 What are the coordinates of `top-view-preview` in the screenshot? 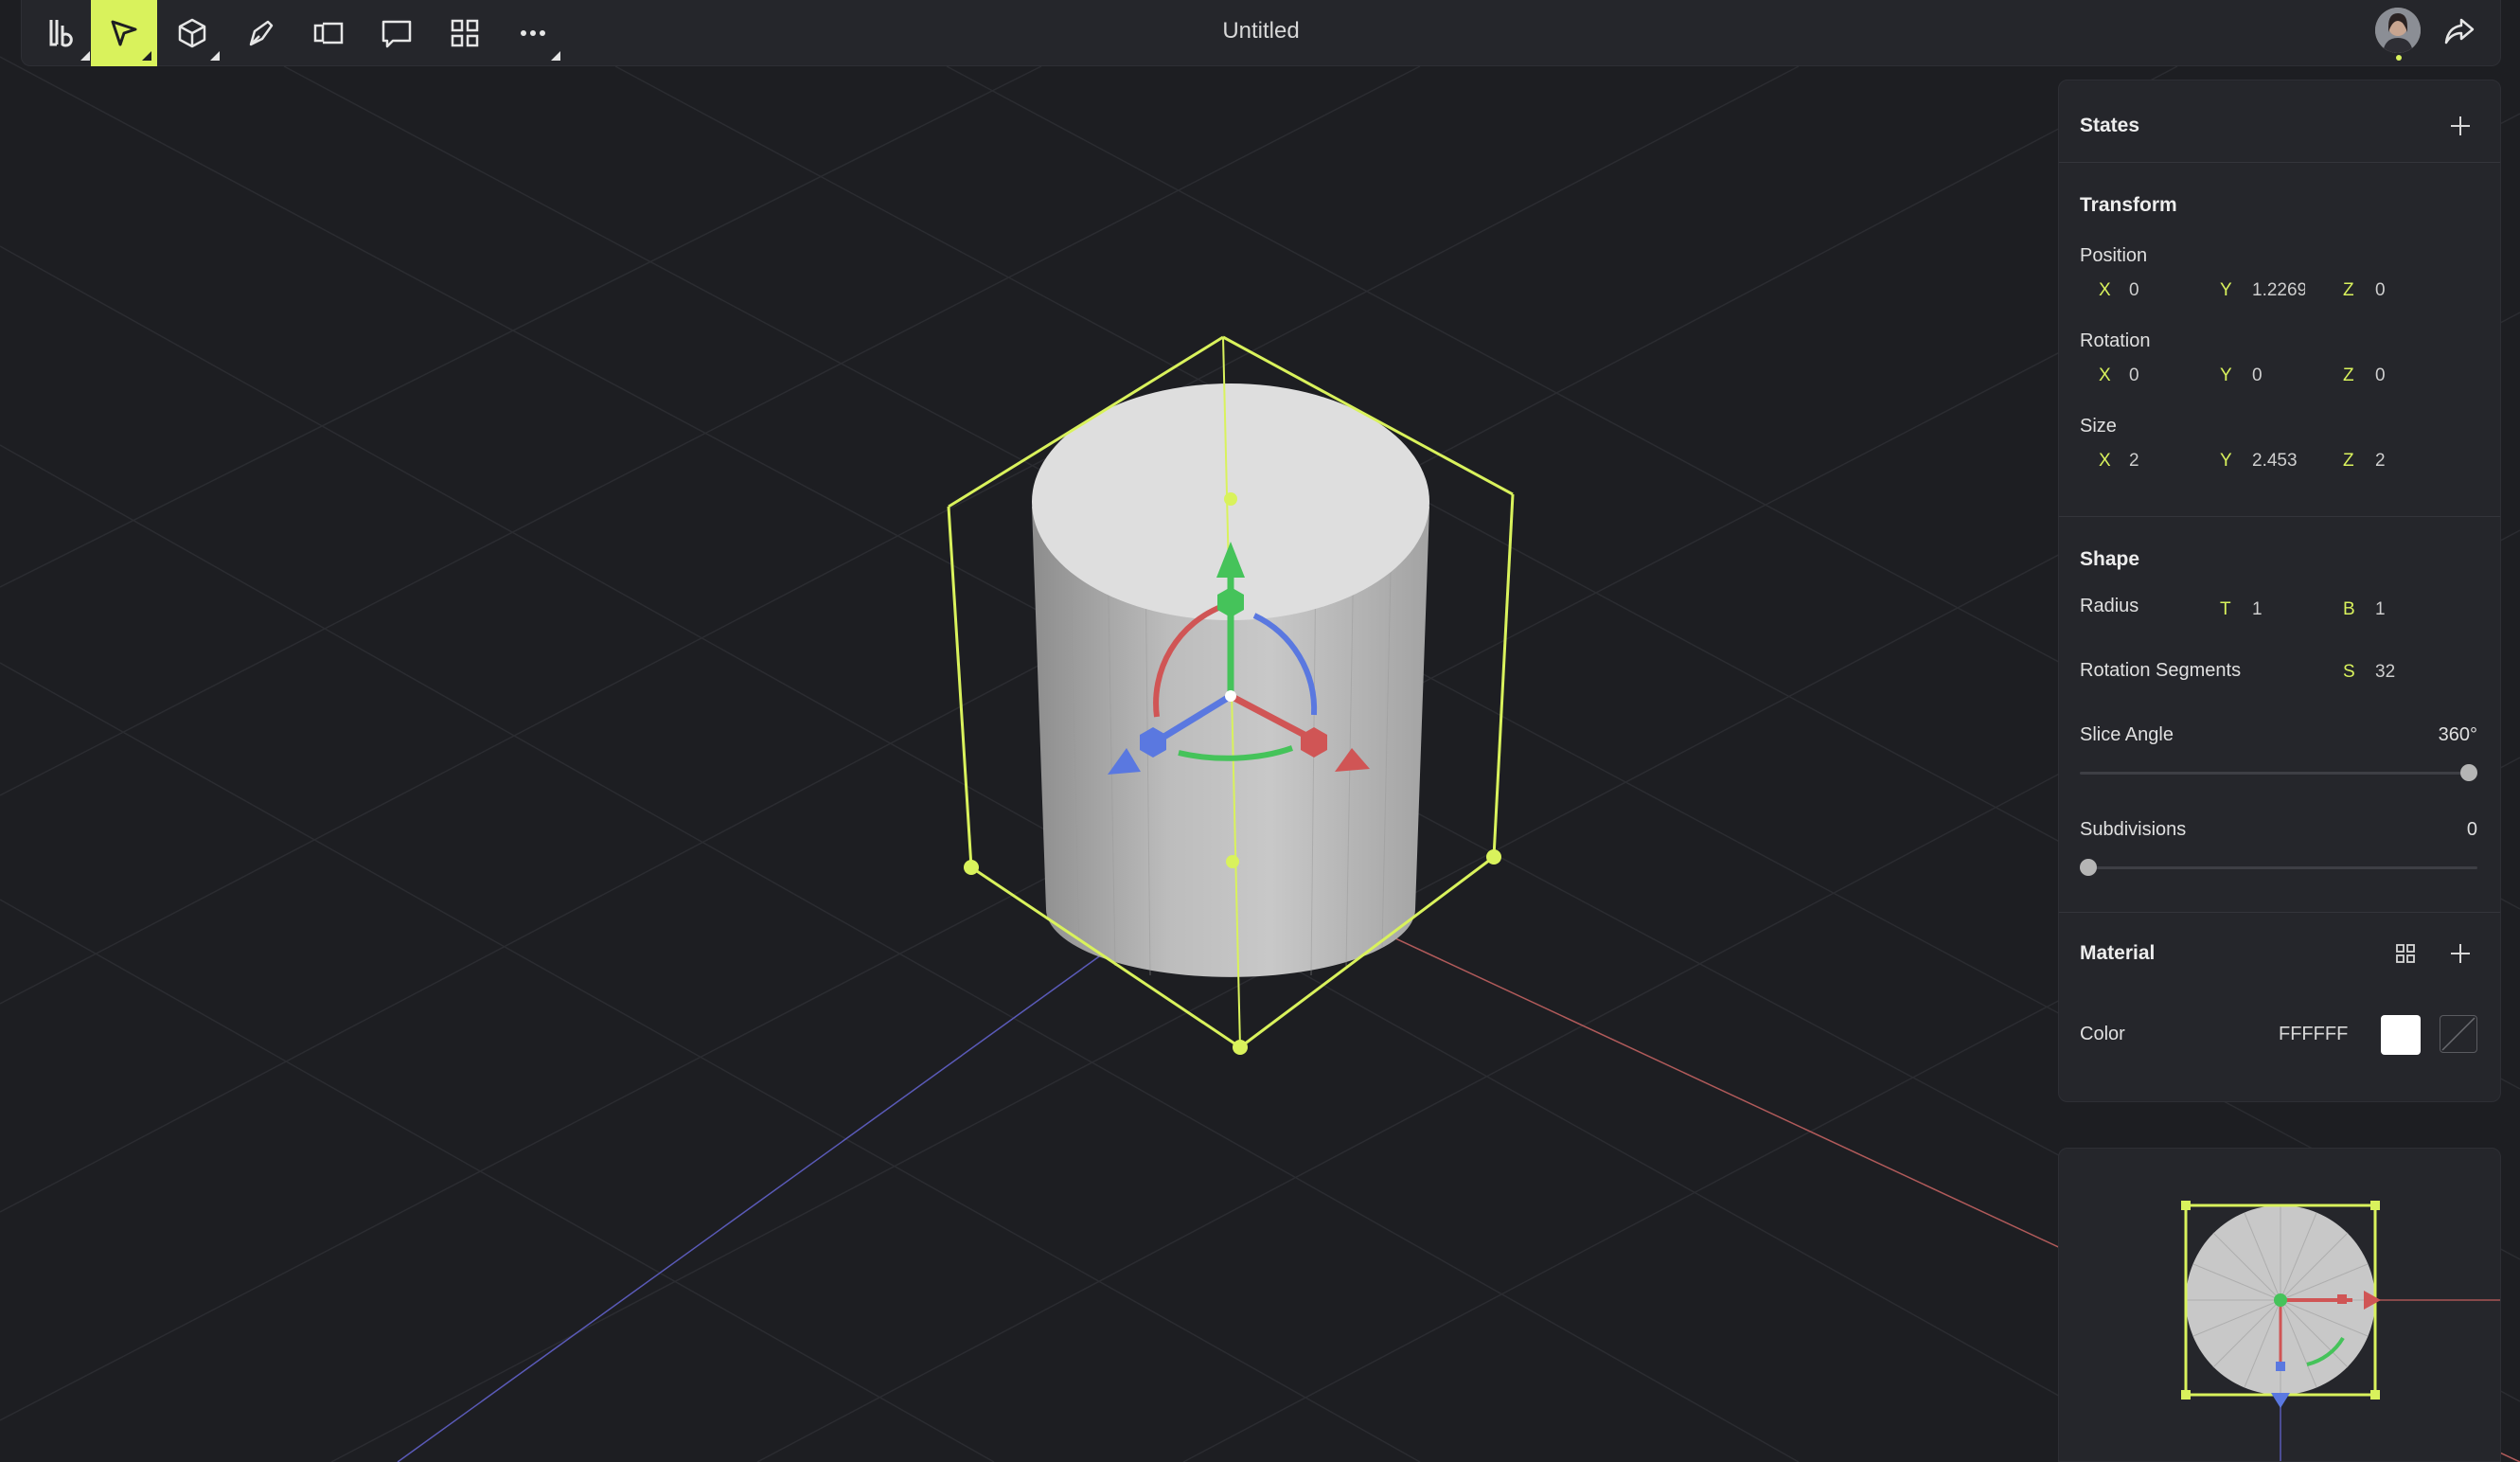 It's located at (2279, 1305).